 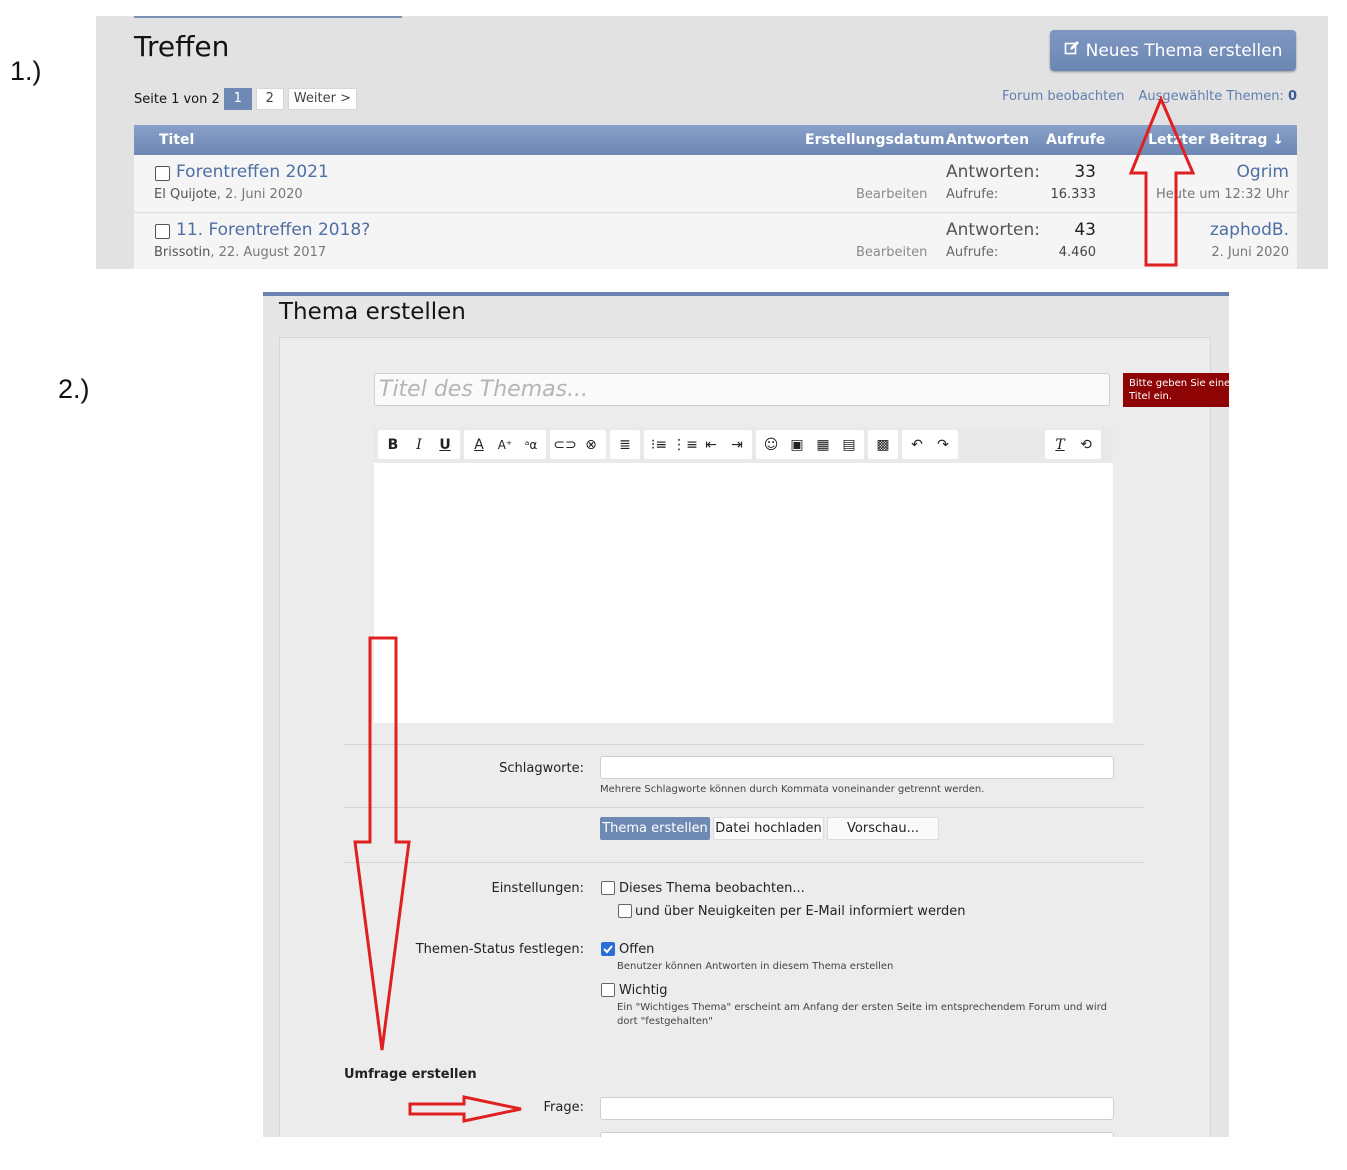 I want to click on up-arrow-annotation, so click(x=1162, y=181).